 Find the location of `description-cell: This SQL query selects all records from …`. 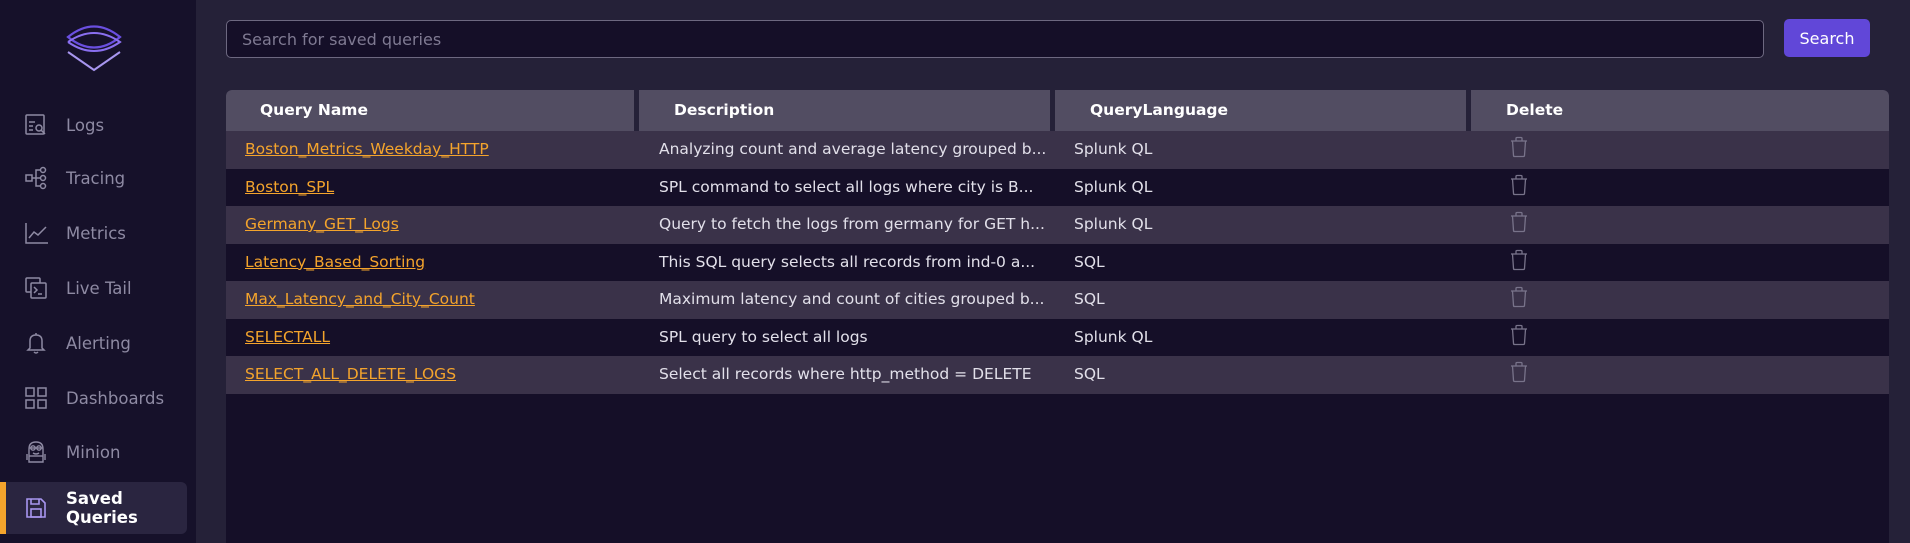

description-cell: This SQL query selects all records from … is located at coordinates (847, 261).